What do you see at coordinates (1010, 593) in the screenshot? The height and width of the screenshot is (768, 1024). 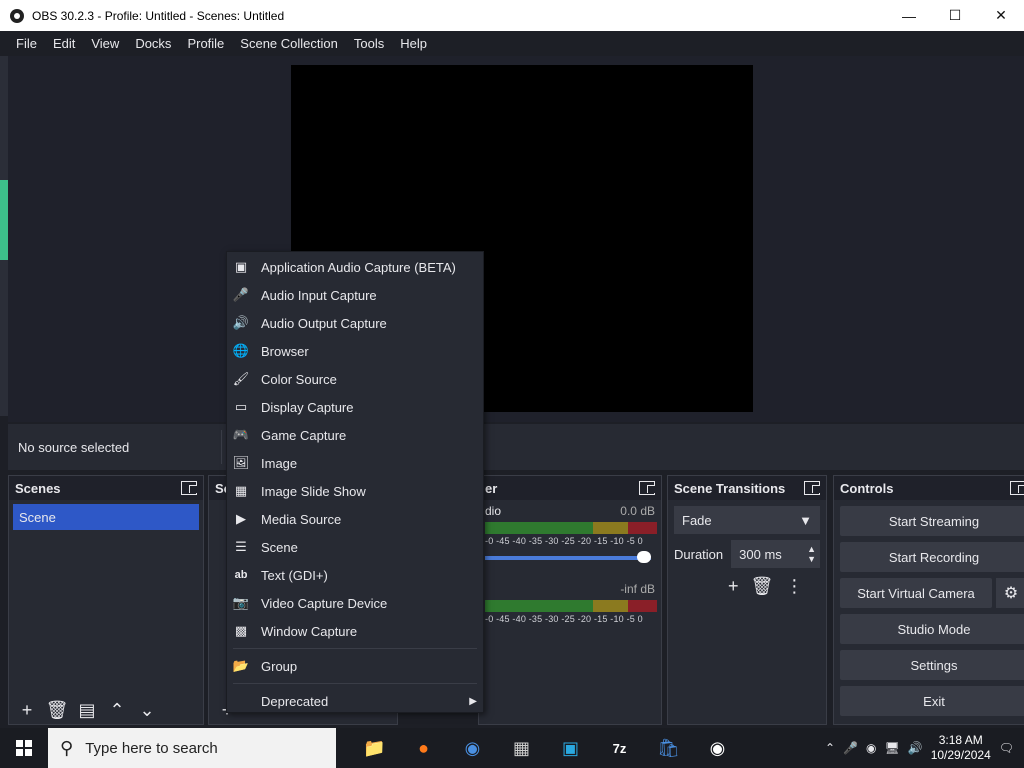 I see `gear-icon: ⚙` at bounding box center [1010, 593].